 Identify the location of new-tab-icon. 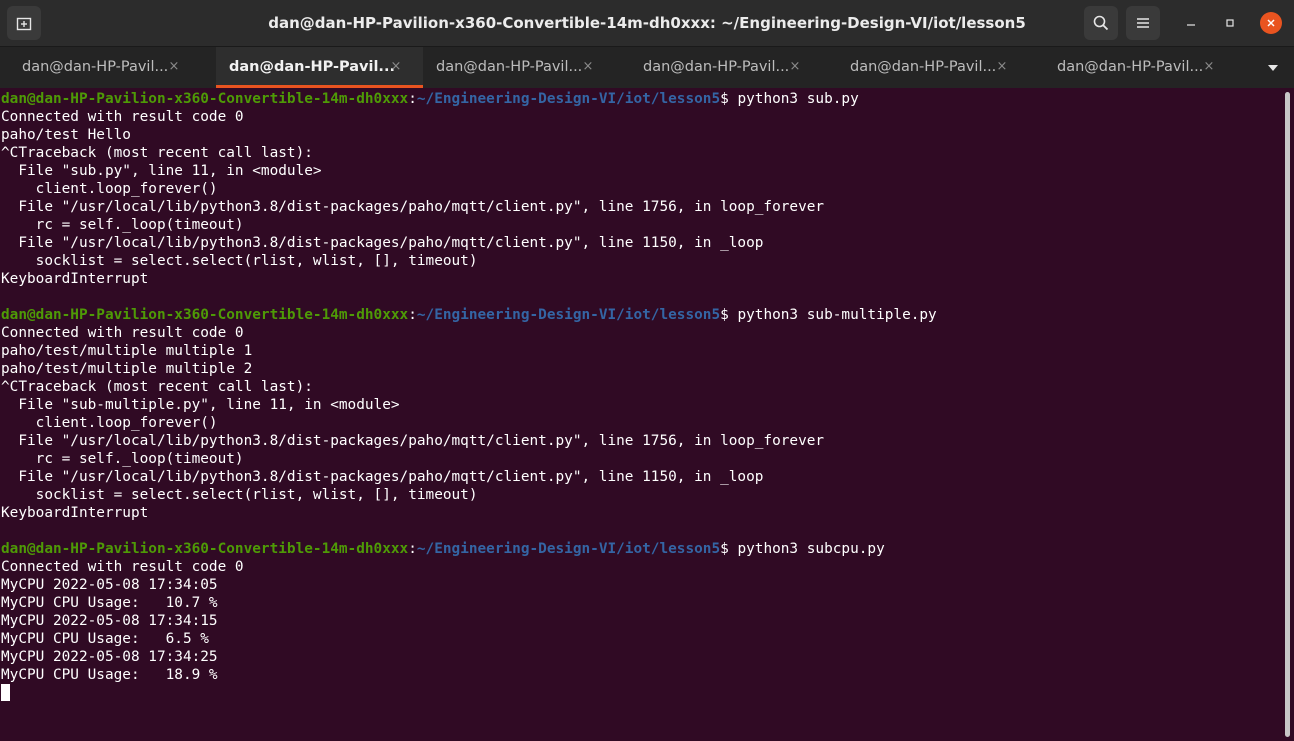
(24, 24).